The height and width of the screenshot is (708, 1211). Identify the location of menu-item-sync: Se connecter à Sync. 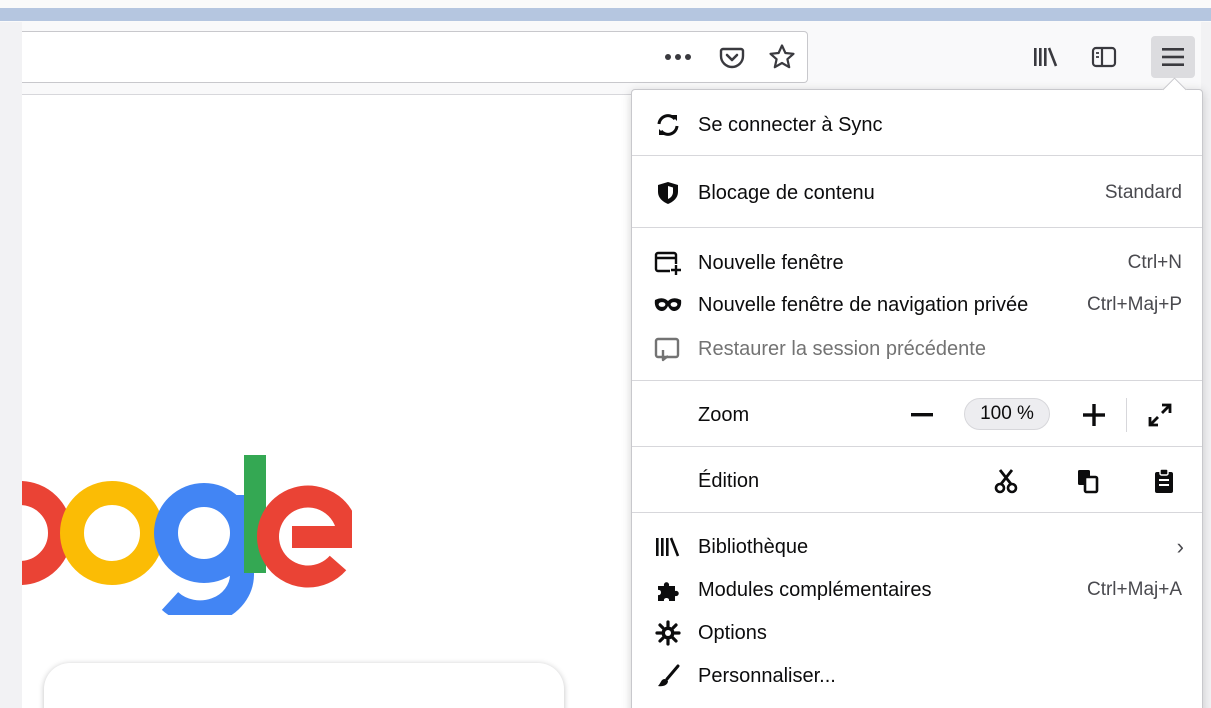
(917, 125).